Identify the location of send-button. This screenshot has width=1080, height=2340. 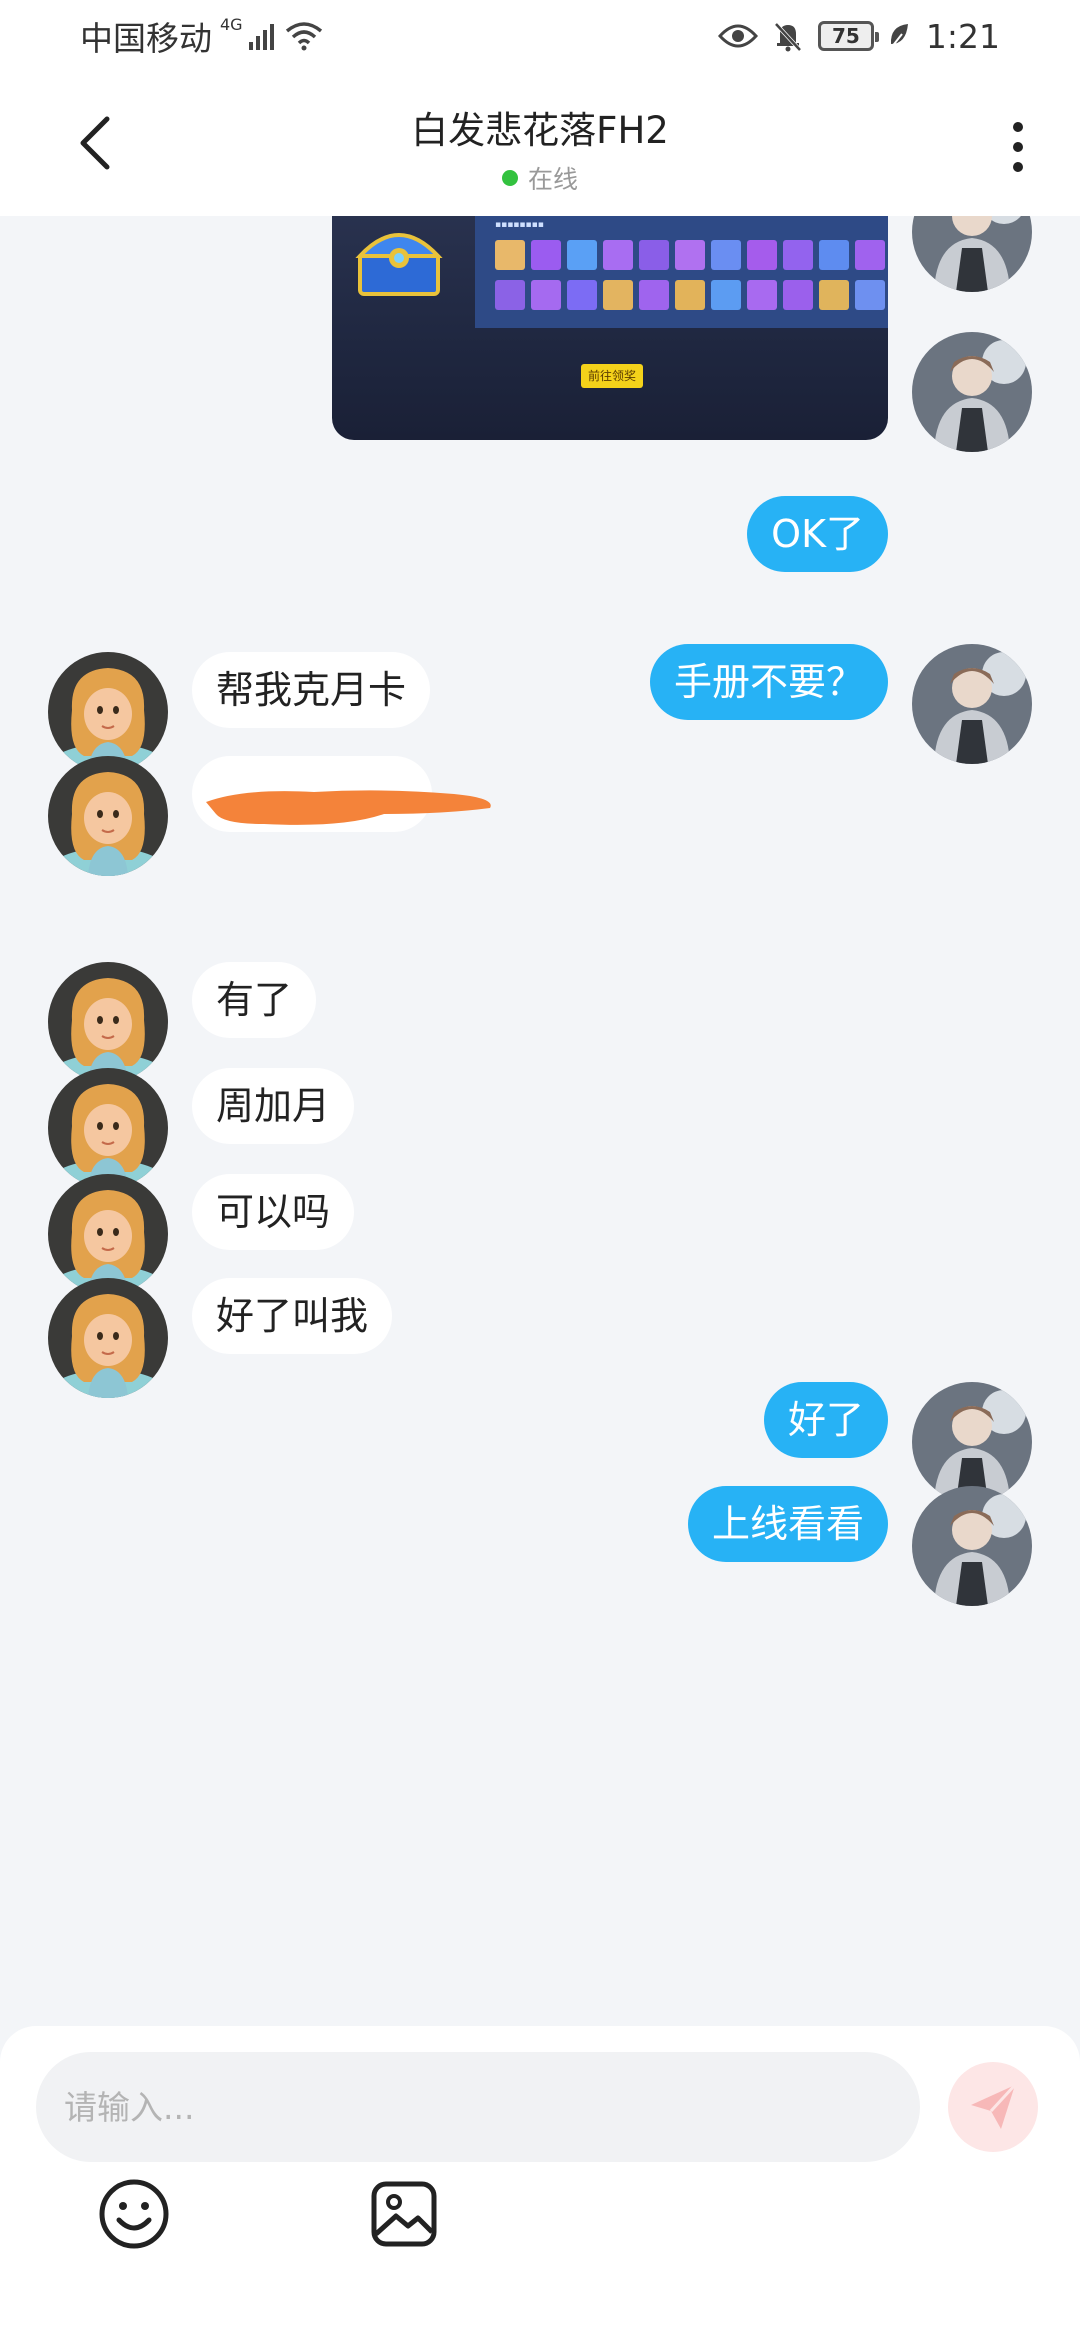
(993, 2107).